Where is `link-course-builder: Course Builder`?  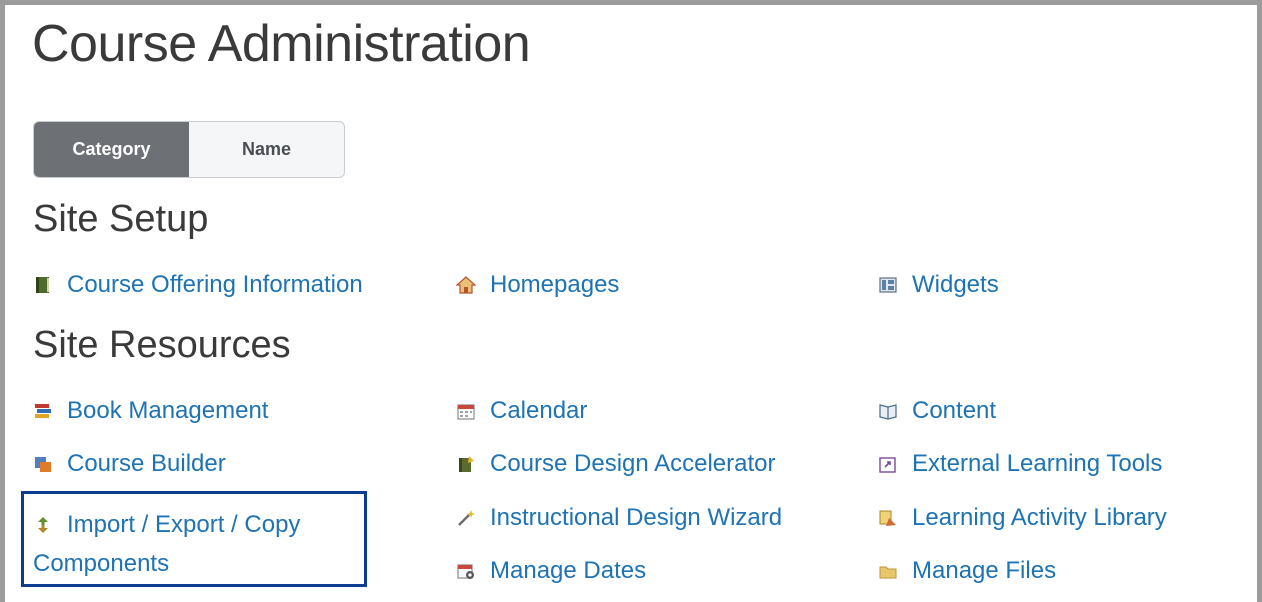 link-course-builder: Course Builder is located at coordinates (129, 464).